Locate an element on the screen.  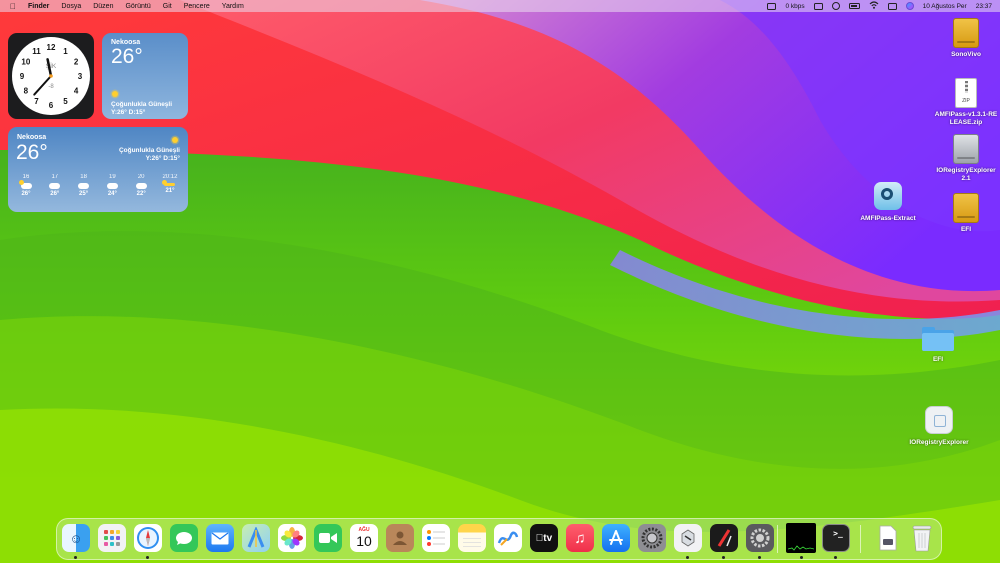
freeform-icon is located at coordinates (508, 538).